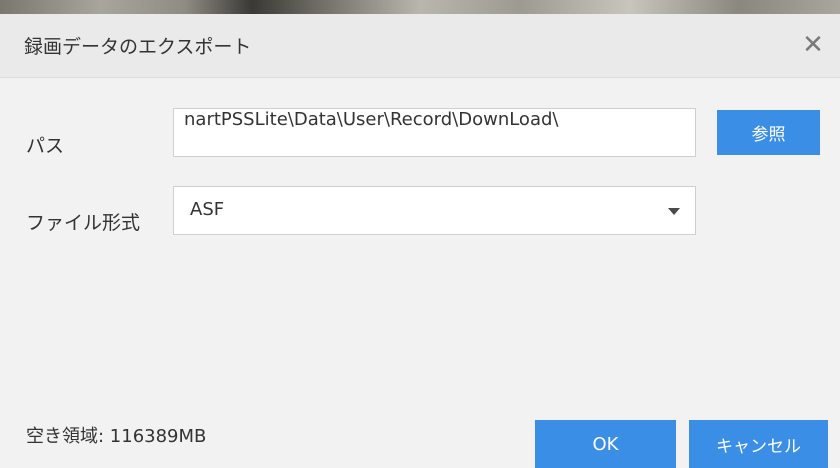  What do you see at coordinates (371, 119) in the screenshot?
I see `path-value: nartPSSLite\Data\User\Record\DownLoad\` at bounding box center [371, 119].